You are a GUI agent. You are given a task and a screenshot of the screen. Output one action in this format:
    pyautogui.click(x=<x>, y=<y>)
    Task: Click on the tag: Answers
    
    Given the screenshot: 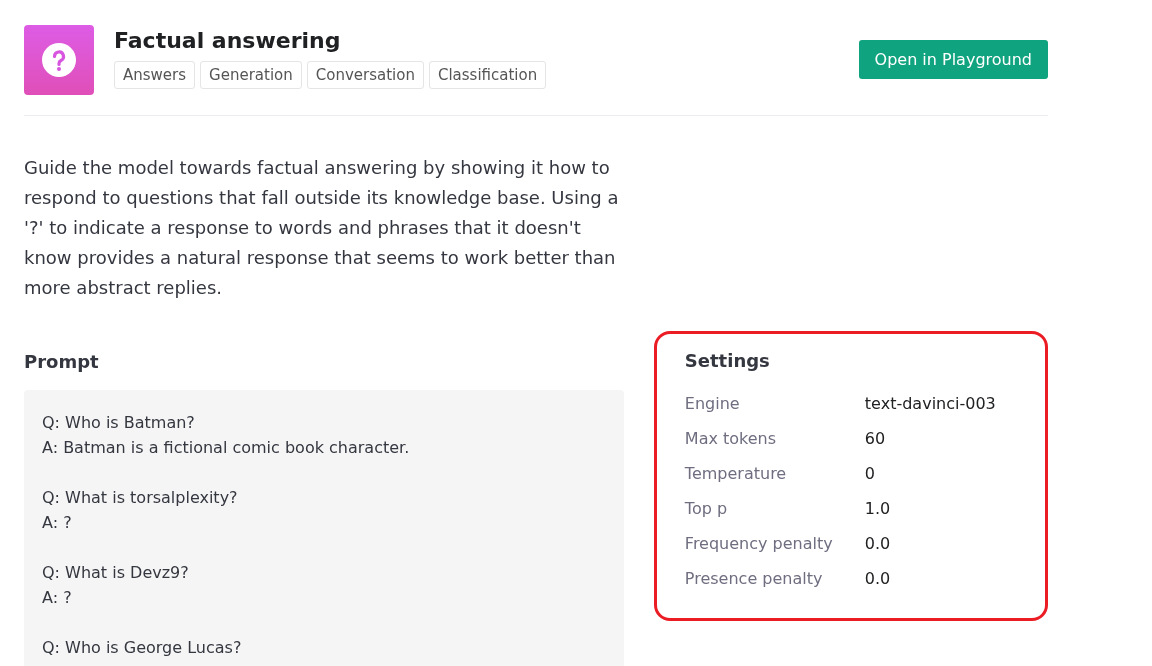 What is the action you would take?
    pyautogui.click(x=155, y=75)
    